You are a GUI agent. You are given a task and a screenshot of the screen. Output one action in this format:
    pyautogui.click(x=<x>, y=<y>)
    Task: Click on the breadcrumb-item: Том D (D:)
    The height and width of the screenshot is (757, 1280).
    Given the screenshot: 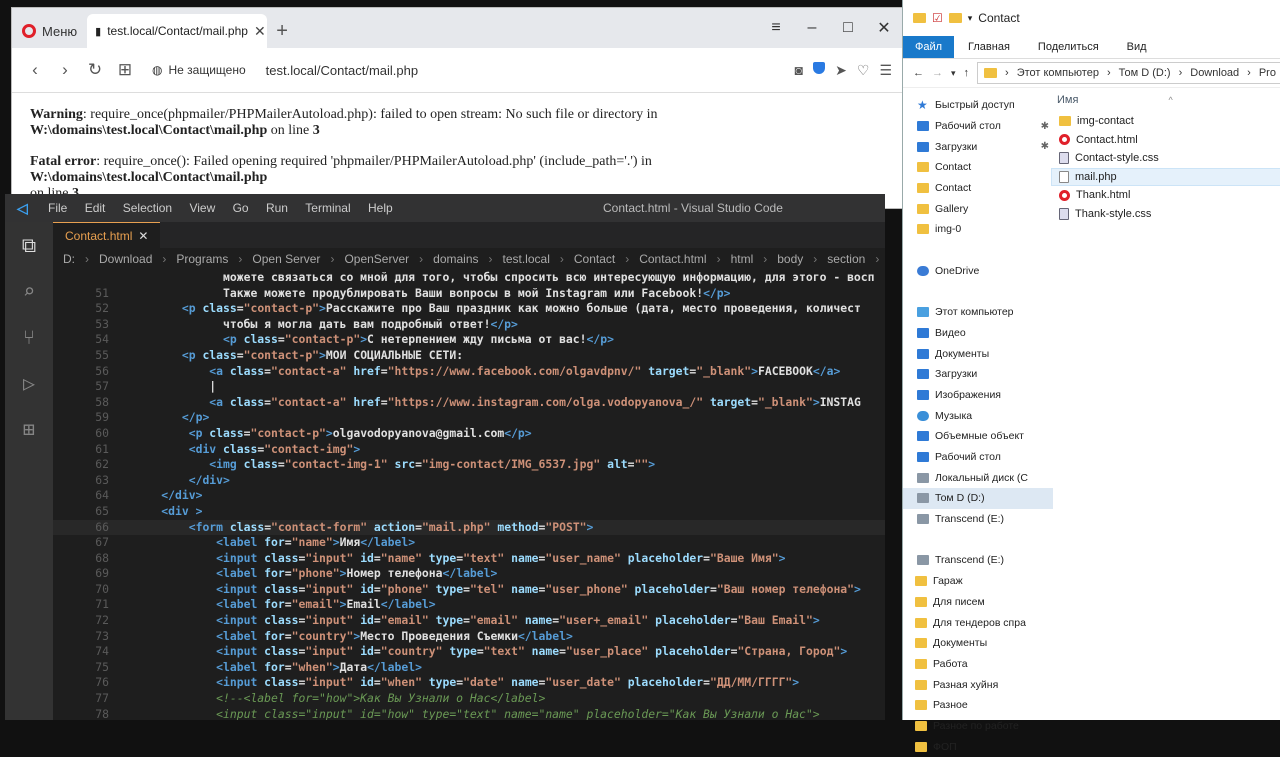 What is the action you would take?
    pyautogui.click(x=1145, y=73)
    